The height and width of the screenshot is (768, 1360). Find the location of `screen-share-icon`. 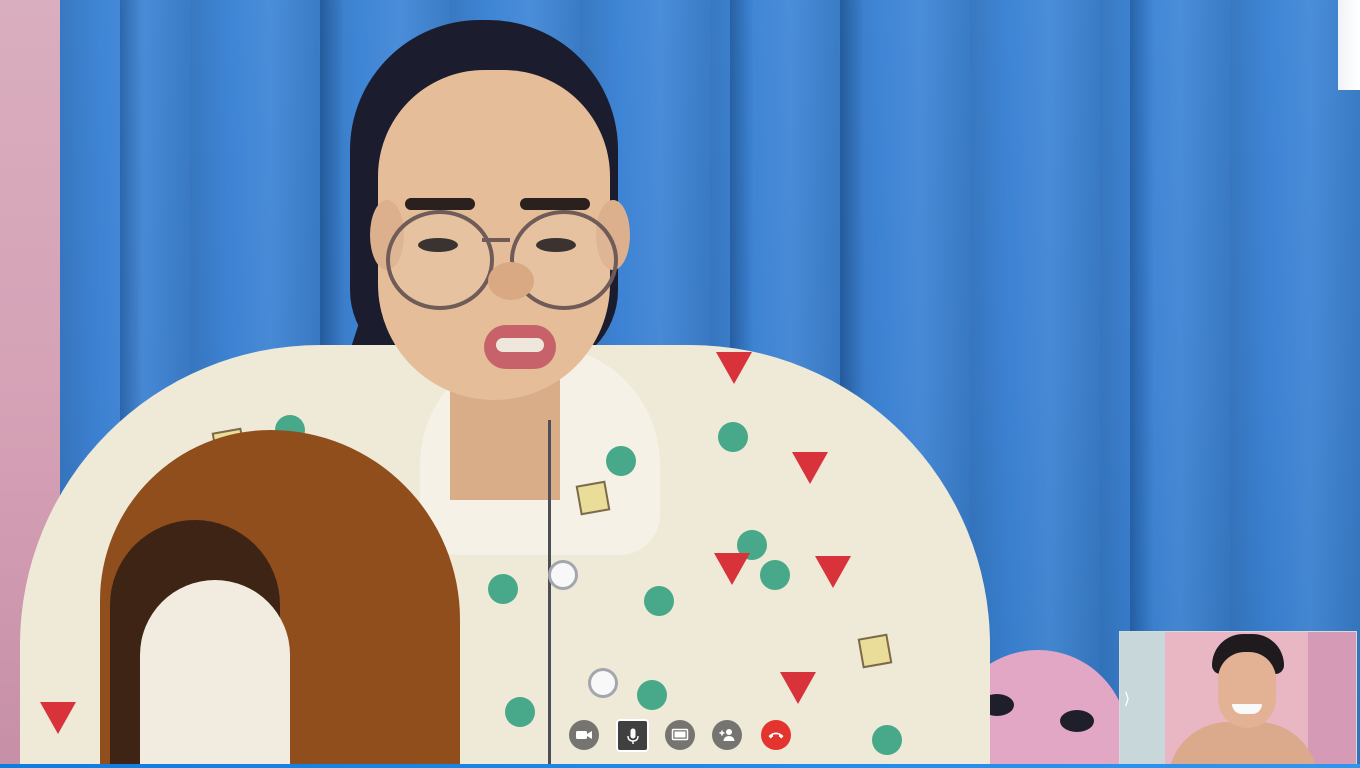

screen-share-icon is located at coordinates (680, 734).